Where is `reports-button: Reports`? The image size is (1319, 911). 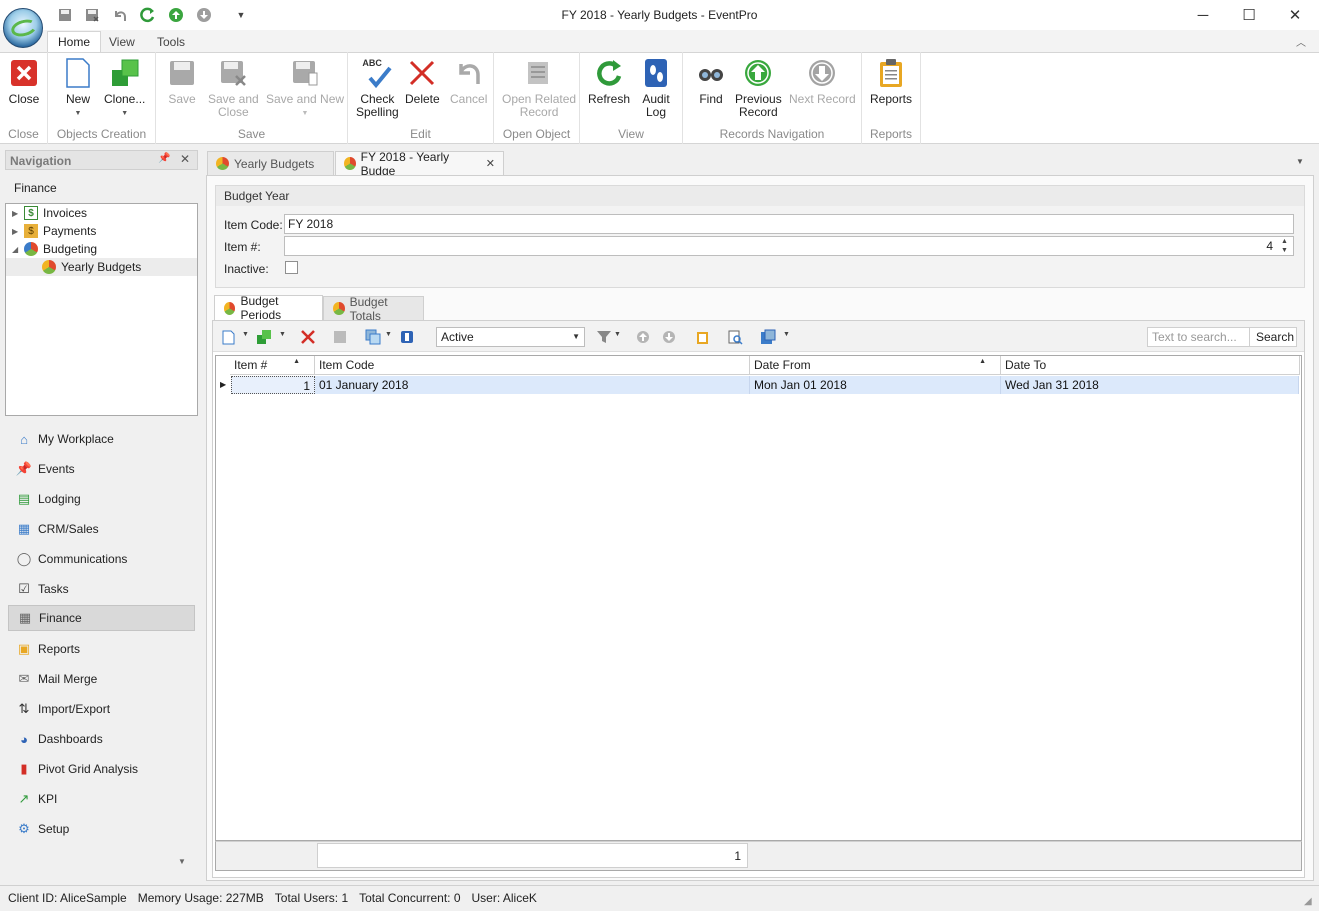 reports-button: Reports is located at coordinates (891, 81).